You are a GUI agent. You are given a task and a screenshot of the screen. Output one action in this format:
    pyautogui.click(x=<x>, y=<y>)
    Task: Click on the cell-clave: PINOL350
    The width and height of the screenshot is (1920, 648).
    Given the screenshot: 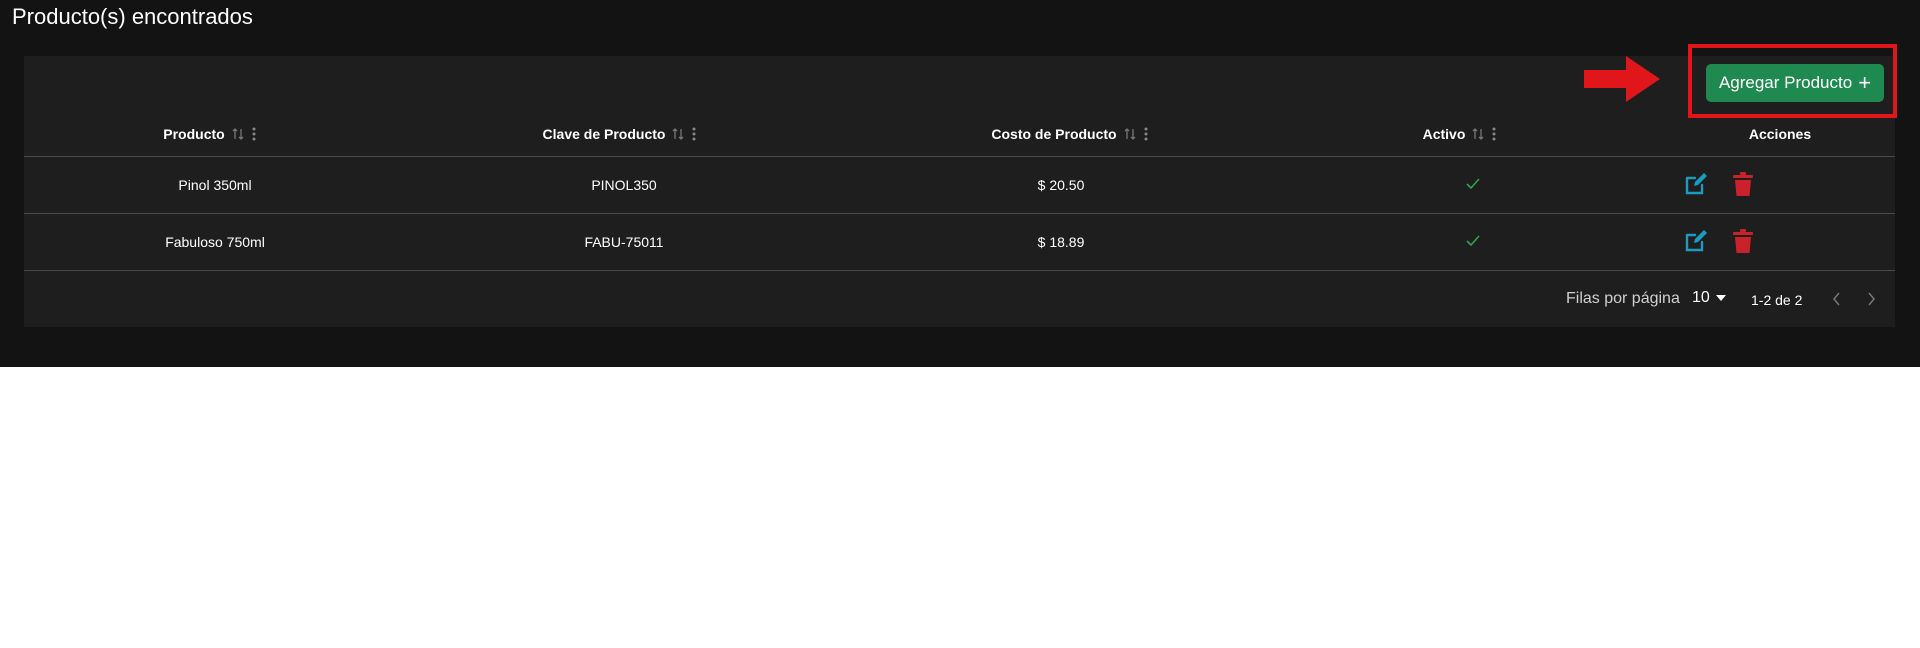 What is the action you would take?
    pyautogui.click(x=624, y=185)
    